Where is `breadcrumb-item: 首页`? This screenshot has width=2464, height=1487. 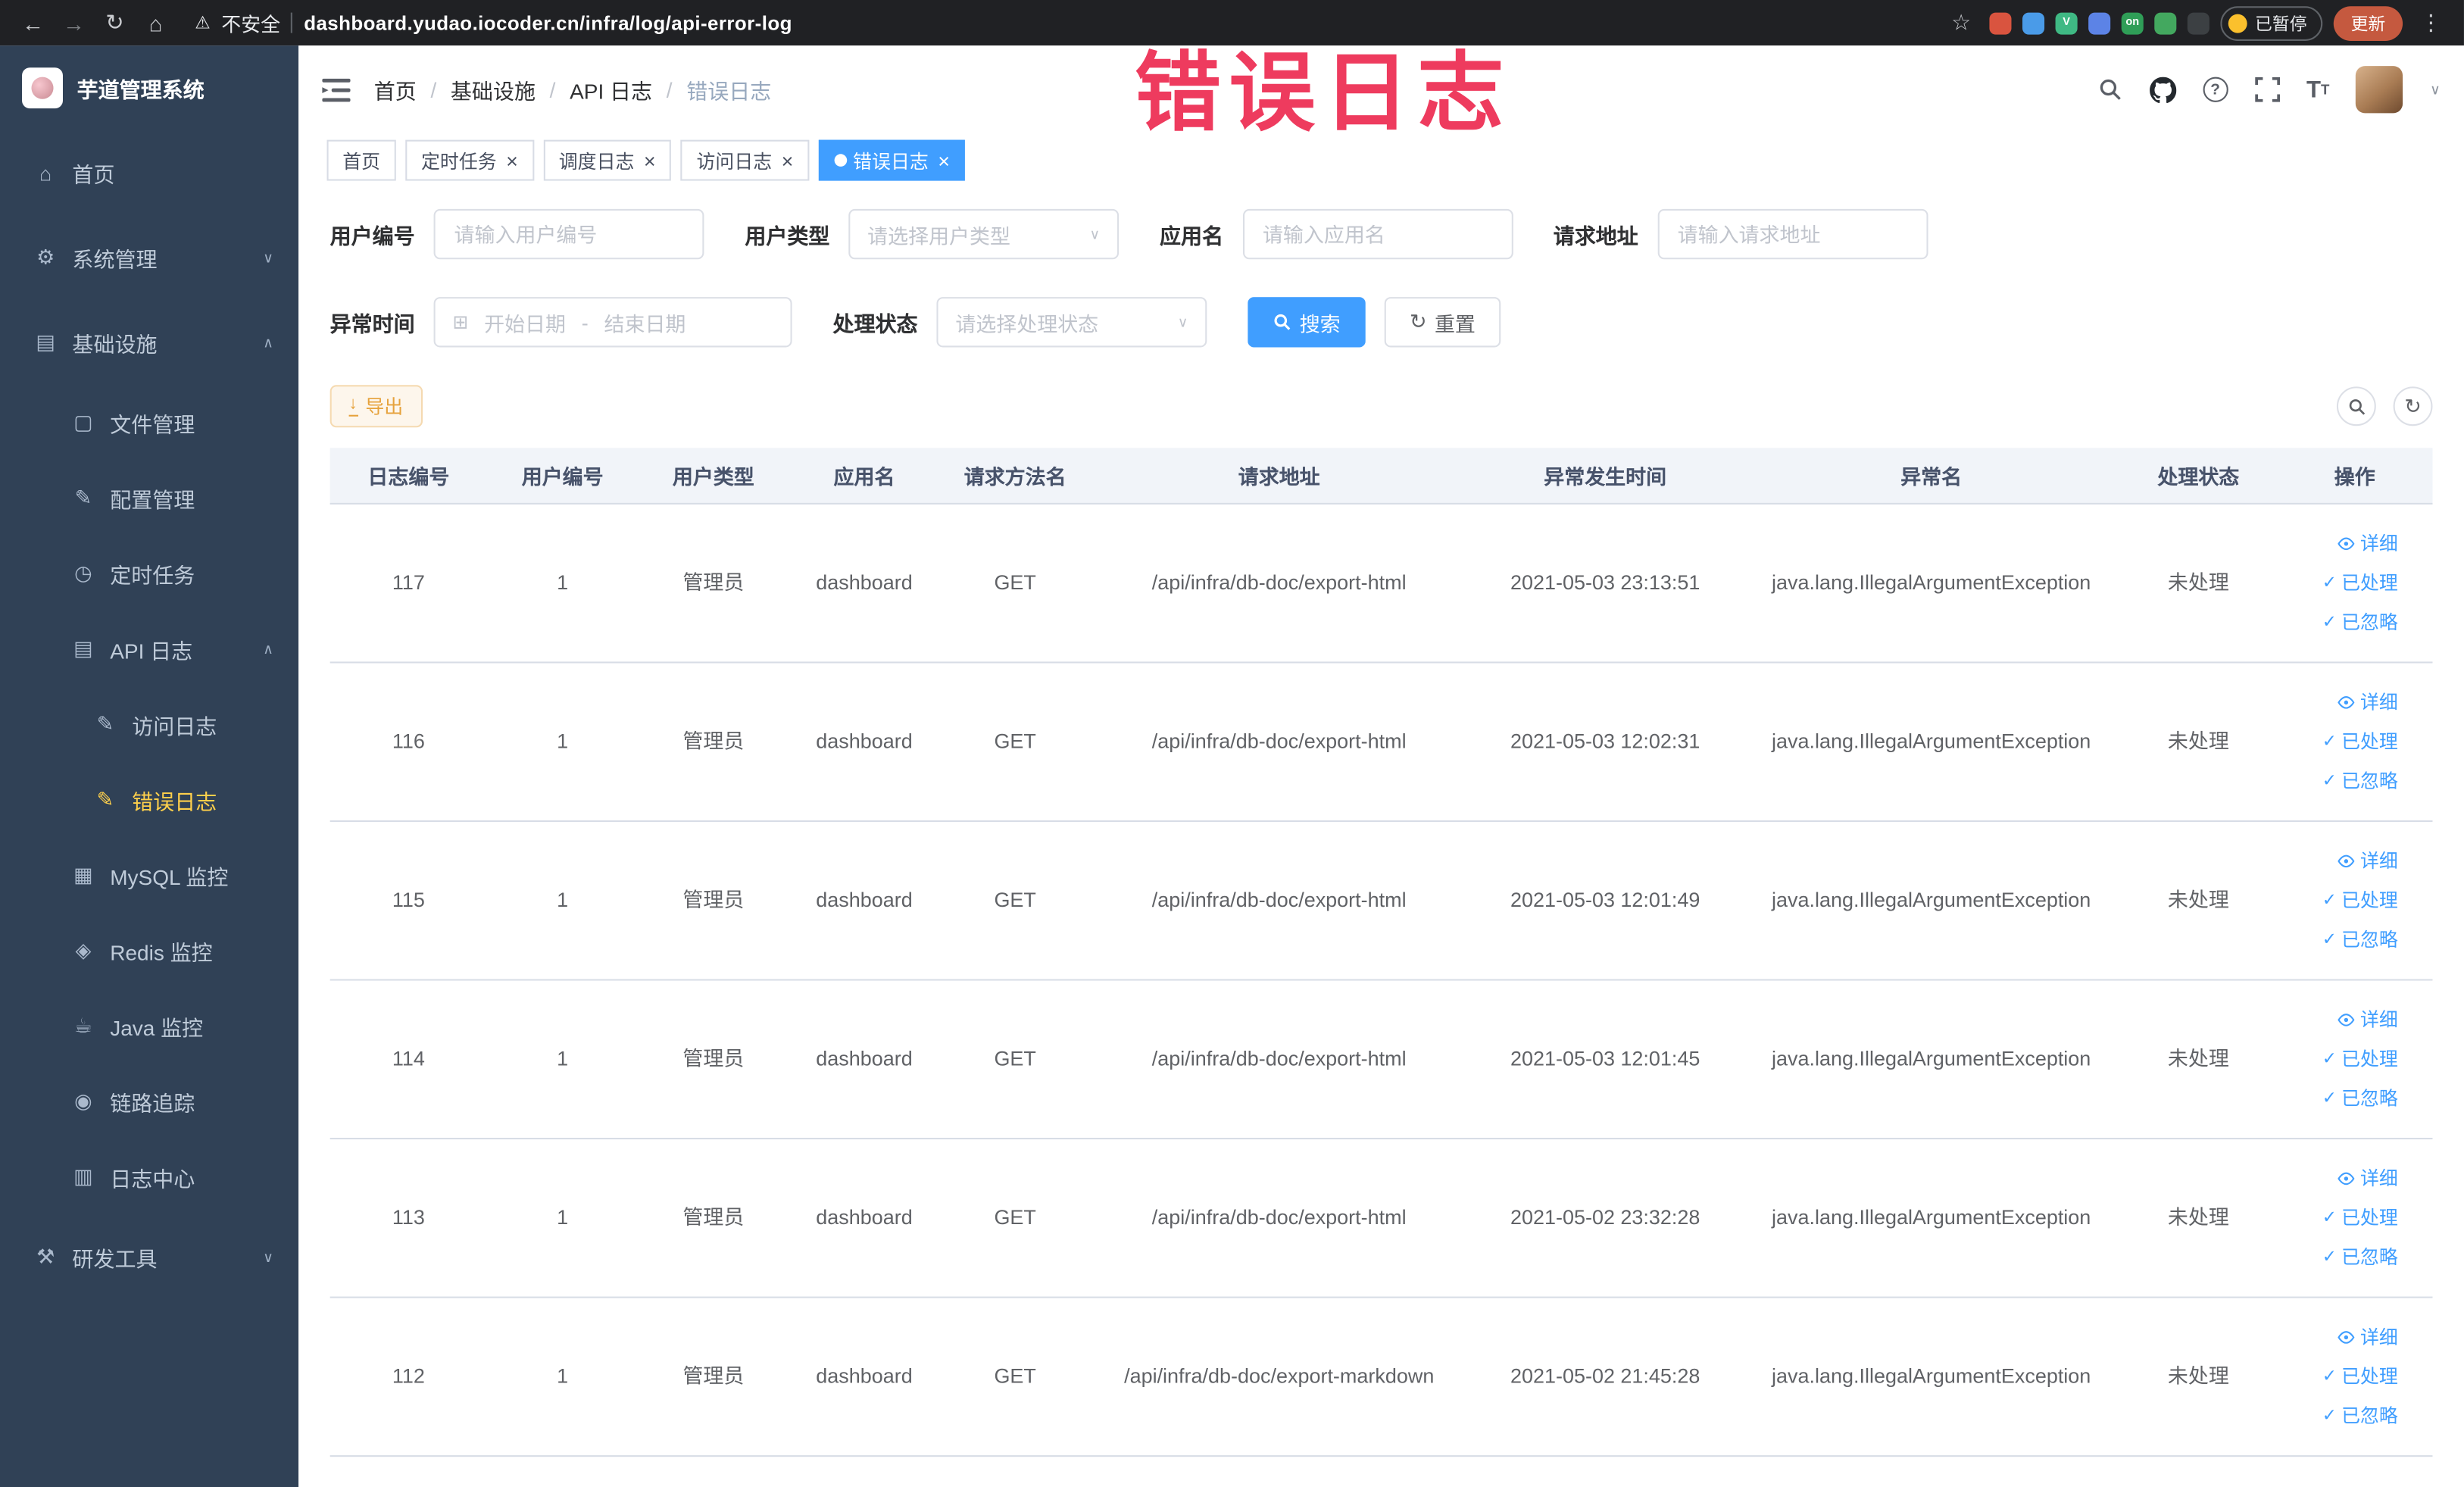
breadcrumb-item: 首页 is located at coordinates (395, 89).